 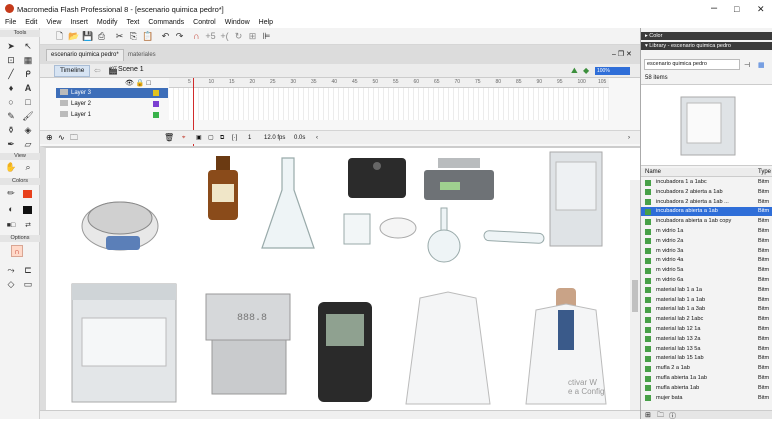 What do you see at coordinates (28, 74) in the screenshot?
I see `lasso-tool-icon: ᑭ` at bounding box center [28, 74].